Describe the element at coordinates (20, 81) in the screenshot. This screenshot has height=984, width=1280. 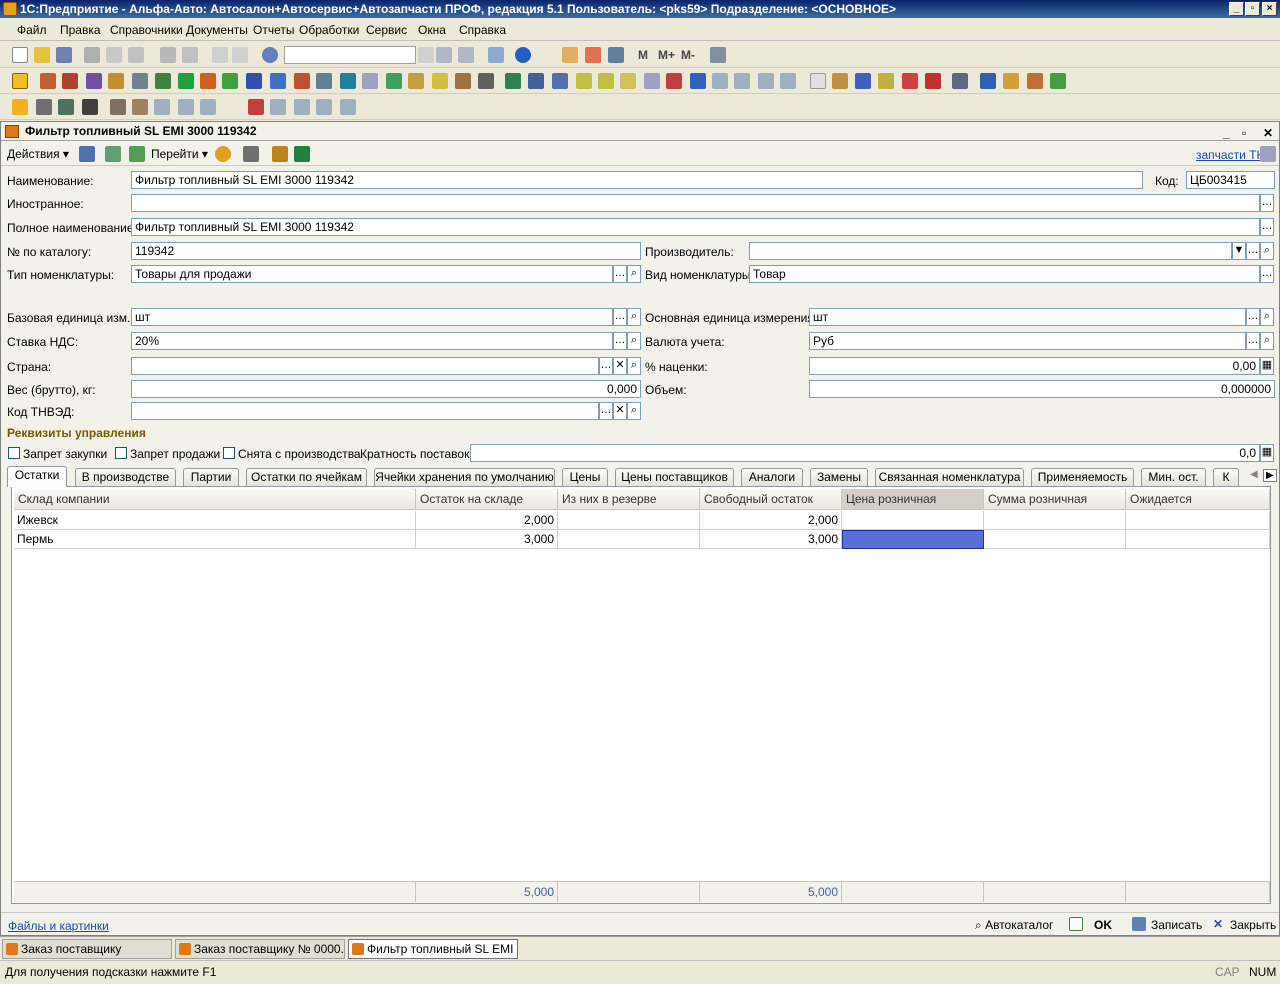
I see `catalog-icon` at that location.